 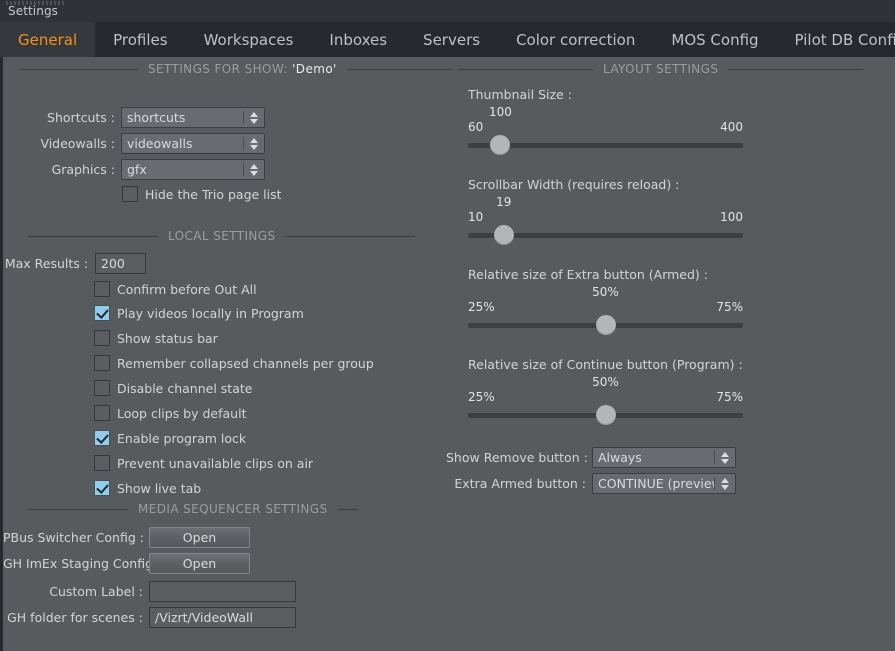 What do you see at coordinates (33, 11) in the screenshot?
I see `window-title: Settings` at bounding box center [33, 11].